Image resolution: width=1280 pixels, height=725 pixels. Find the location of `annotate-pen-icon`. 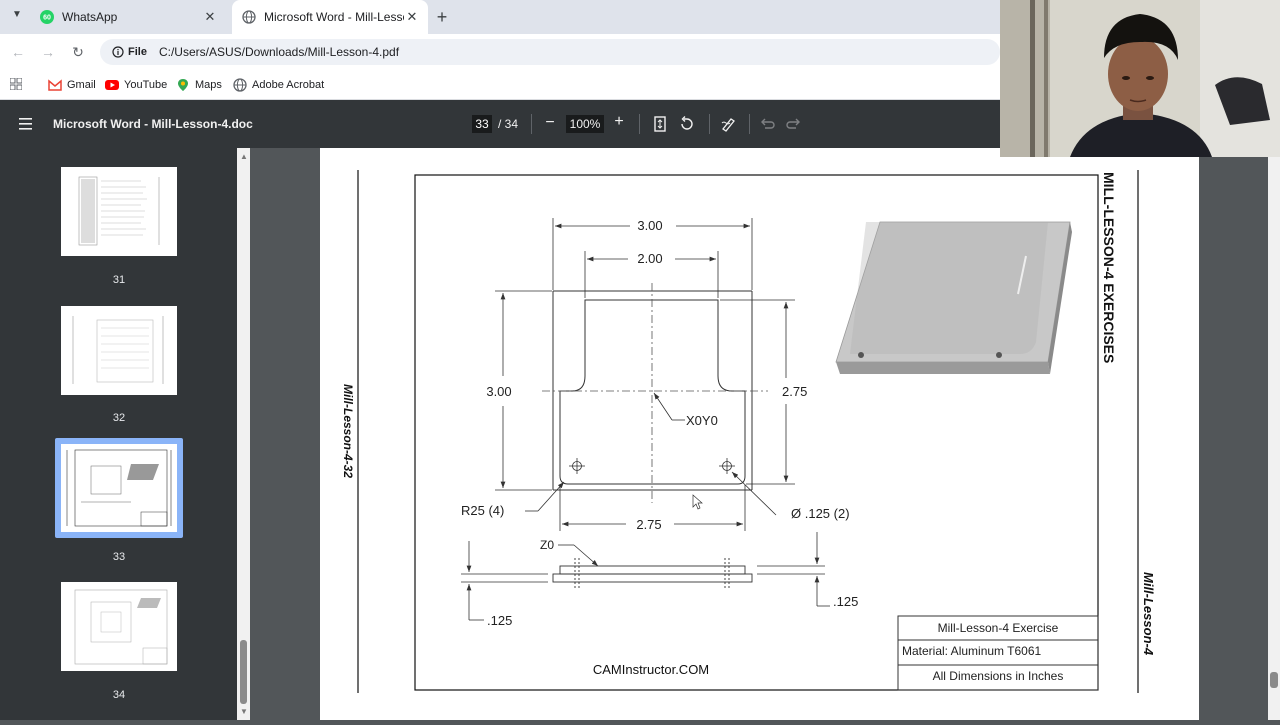

annotate-pen-icon is located at coordinates (729, 124).